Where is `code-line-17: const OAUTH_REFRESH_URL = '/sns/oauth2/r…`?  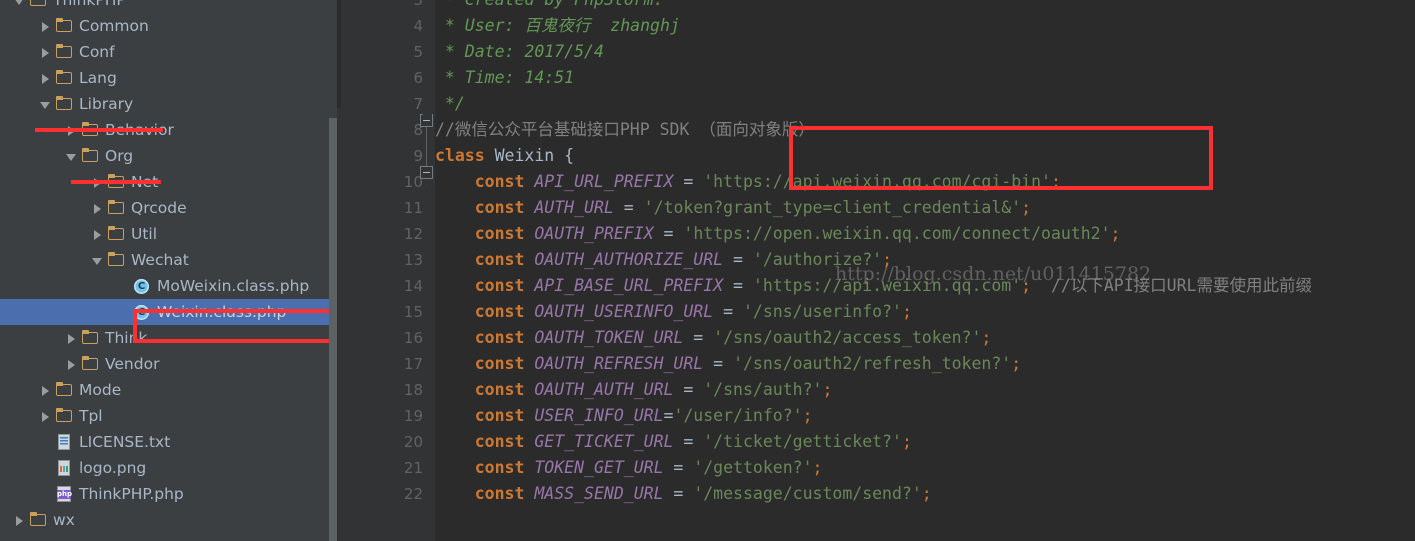 code-line-17: const OAUTH_REFRESH_URL = '/sns/oauth2/r… is located at coordinates (728, 364).